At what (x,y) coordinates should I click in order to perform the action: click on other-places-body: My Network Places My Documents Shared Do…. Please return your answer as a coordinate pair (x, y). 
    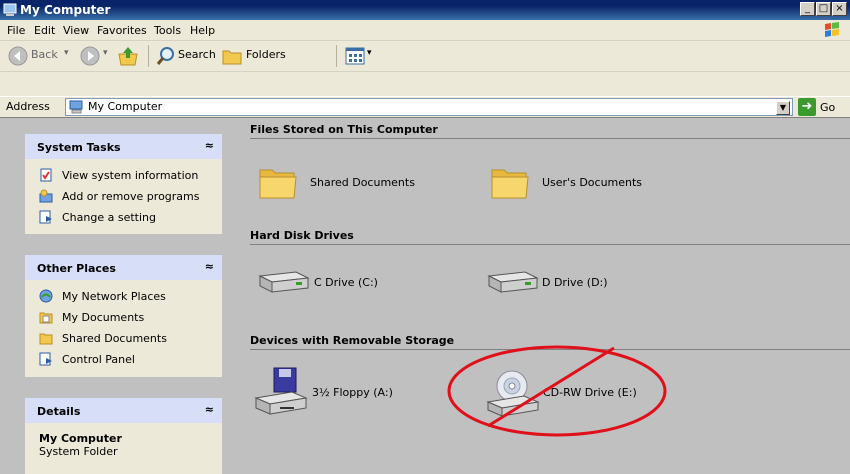
    Looking at the image, I should click on (123, 328).